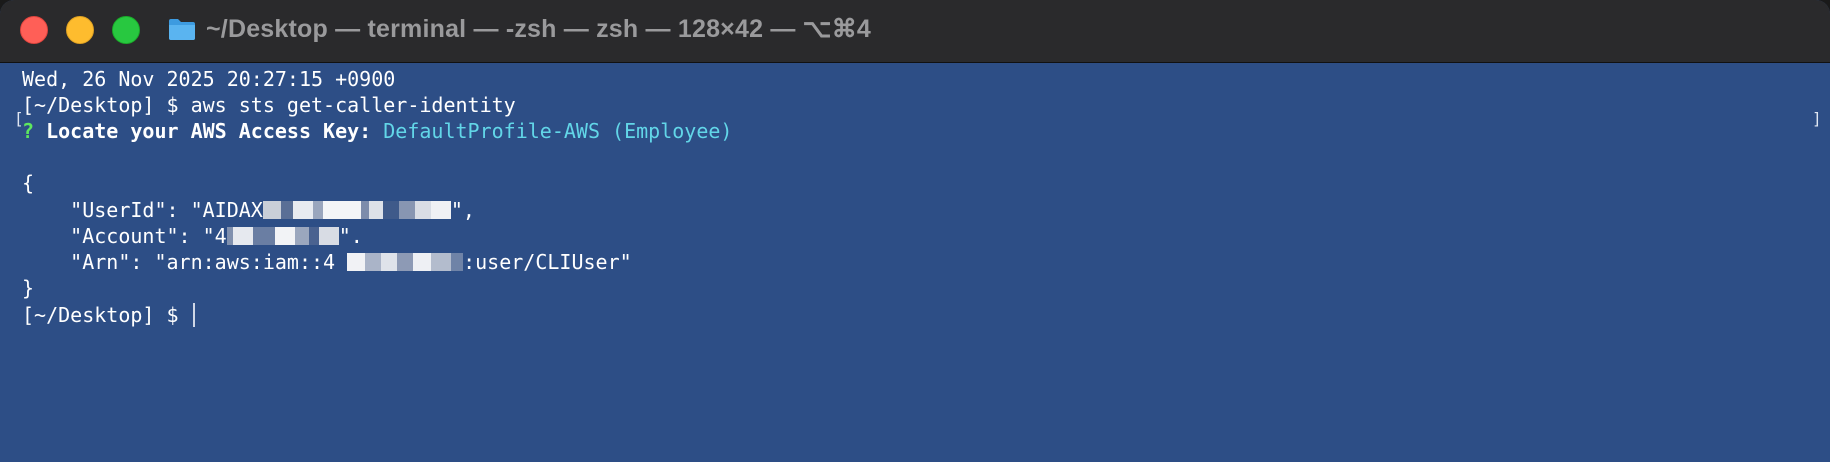 The height and width of the screenshot is (462, 1830). What do you see at coordinates (1817, 118) in the screenshot?
I see `selection-bracket-right: ]` at bounding box center [1817, 118].